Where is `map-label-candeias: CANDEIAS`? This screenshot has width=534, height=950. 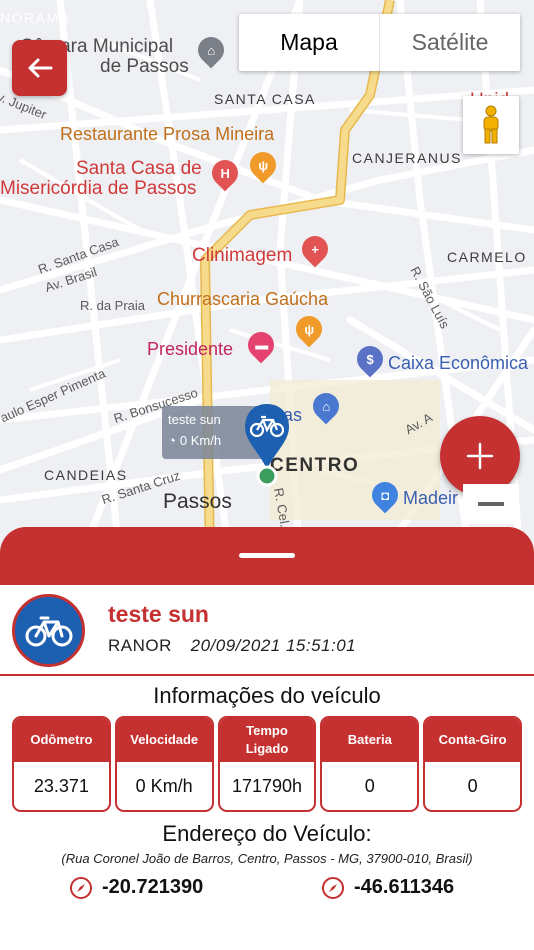
map-label-candeias: CANDEIAS is located at coordinates (86, 475).